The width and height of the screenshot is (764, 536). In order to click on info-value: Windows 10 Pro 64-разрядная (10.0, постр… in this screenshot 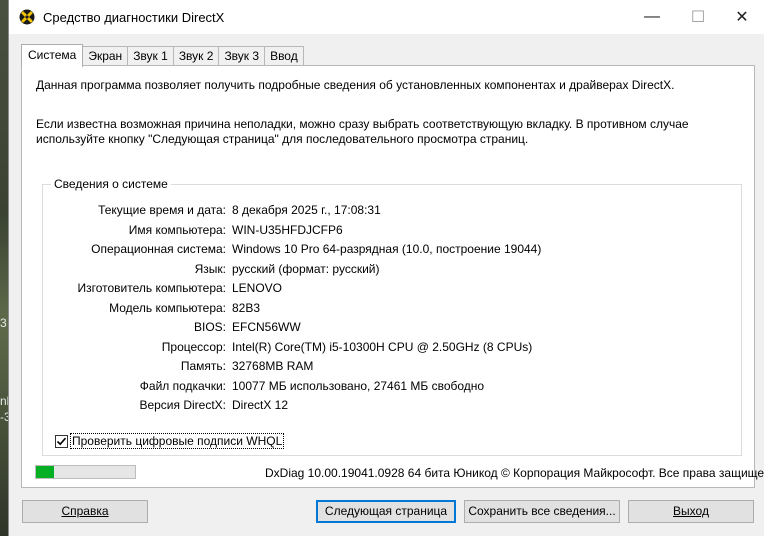, I will do `click(387, 249)`.